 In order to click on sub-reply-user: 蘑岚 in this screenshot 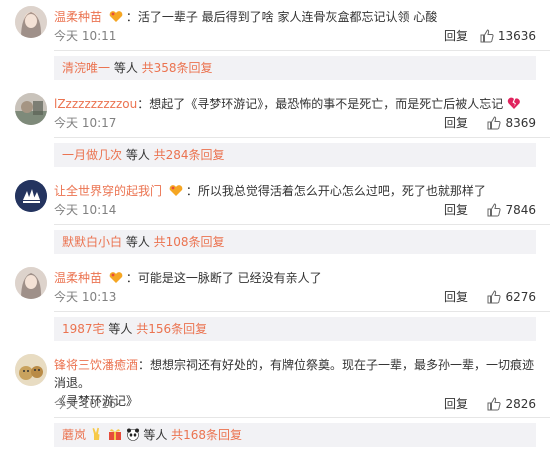, I will do `click(74, 435)`.